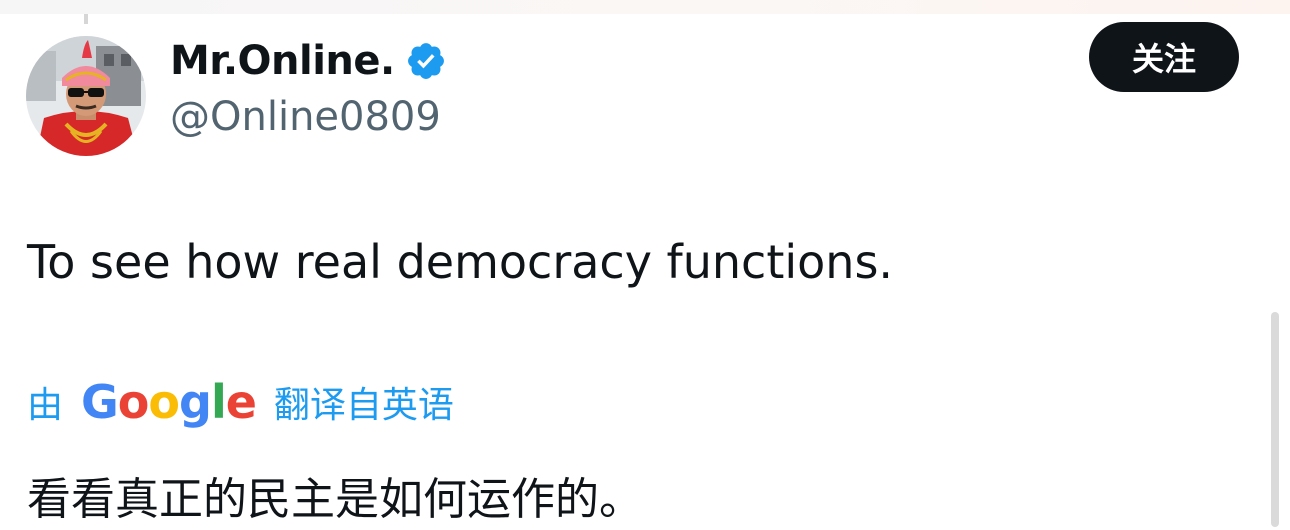 Image resolution: width=1290 pixels, height=530 pixels. I want to click on translation-prefix: 由, so click(45, 405).